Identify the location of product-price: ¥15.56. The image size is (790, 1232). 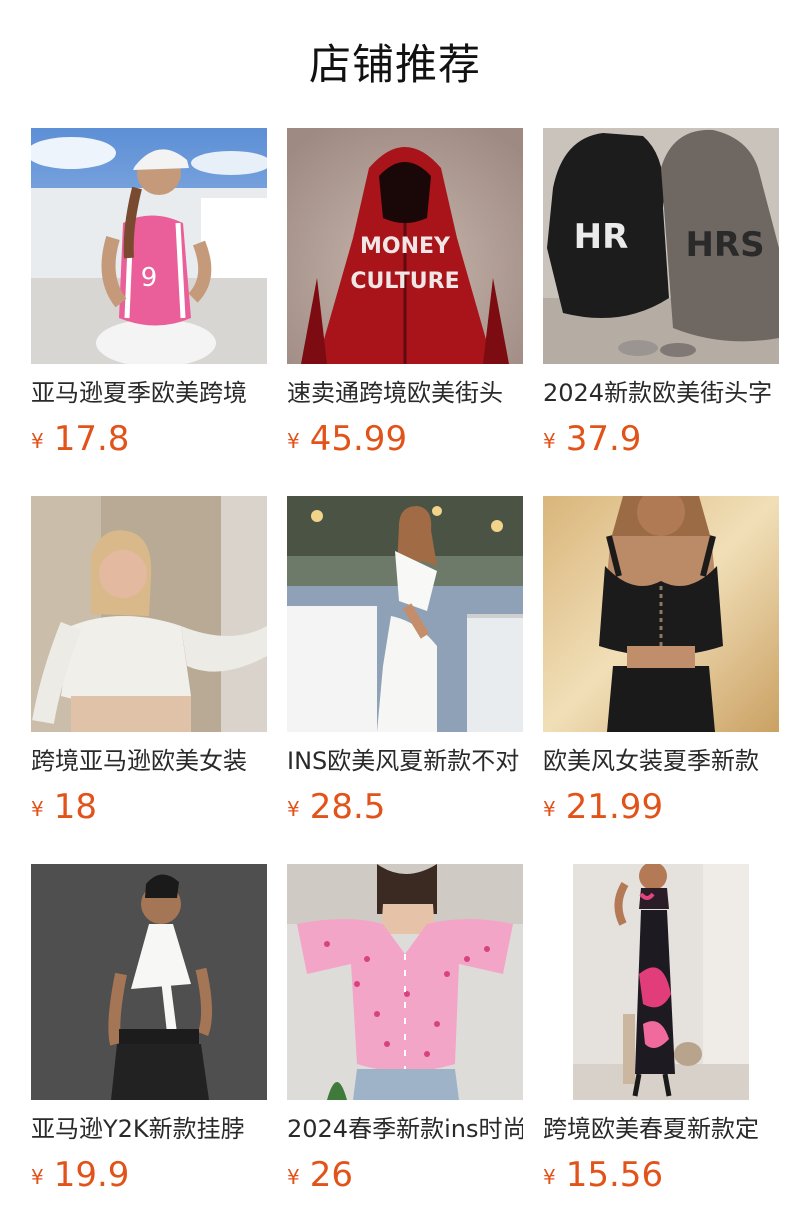
(661, 1175).